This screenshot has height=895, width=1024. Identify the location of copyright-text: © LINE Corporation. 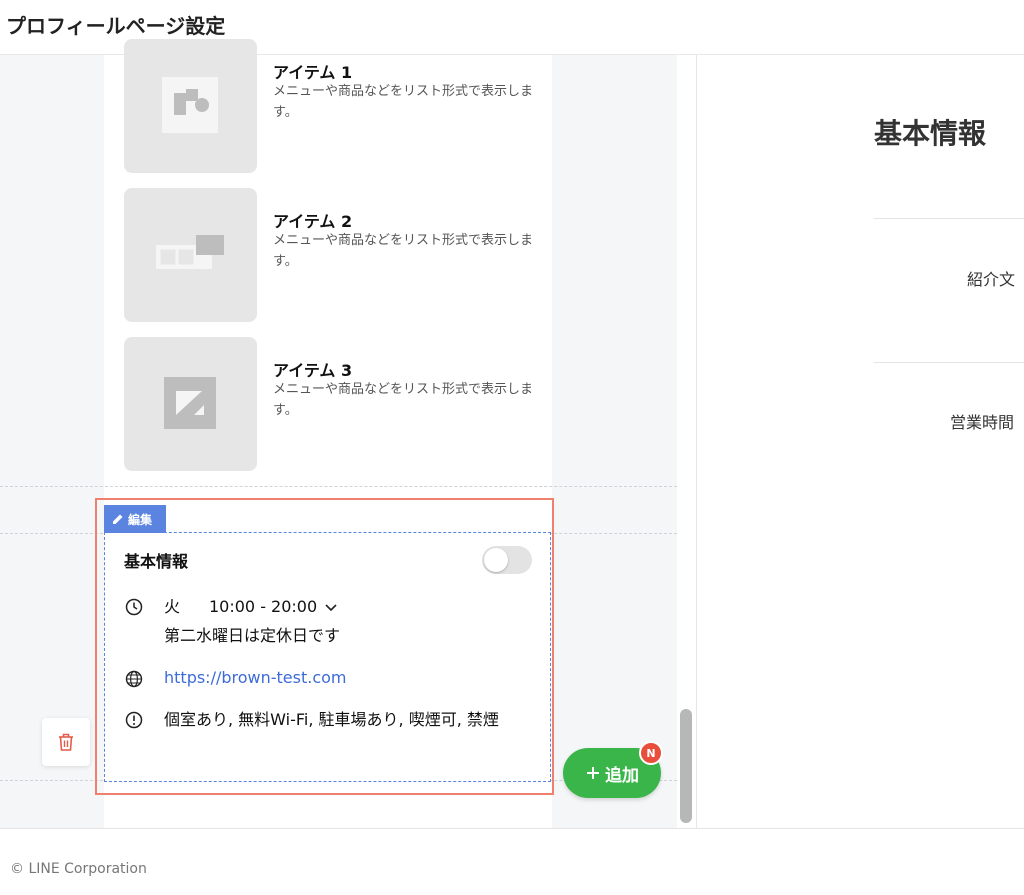
(78, 869).